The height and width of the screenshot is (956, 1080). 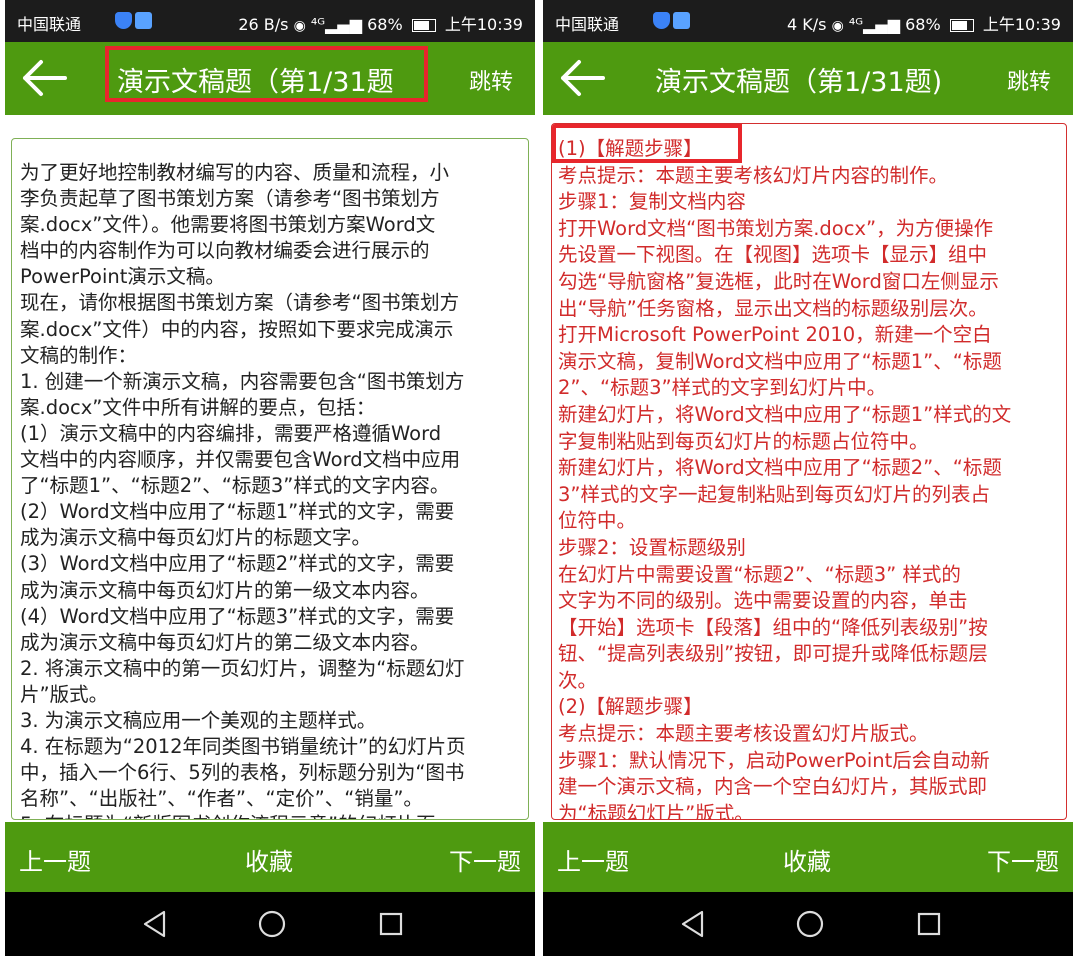 What do you see at coordinates (263, 24) in the screenshot?
I see `net-speed: 26 B/s` at bounding box center [263, 24].